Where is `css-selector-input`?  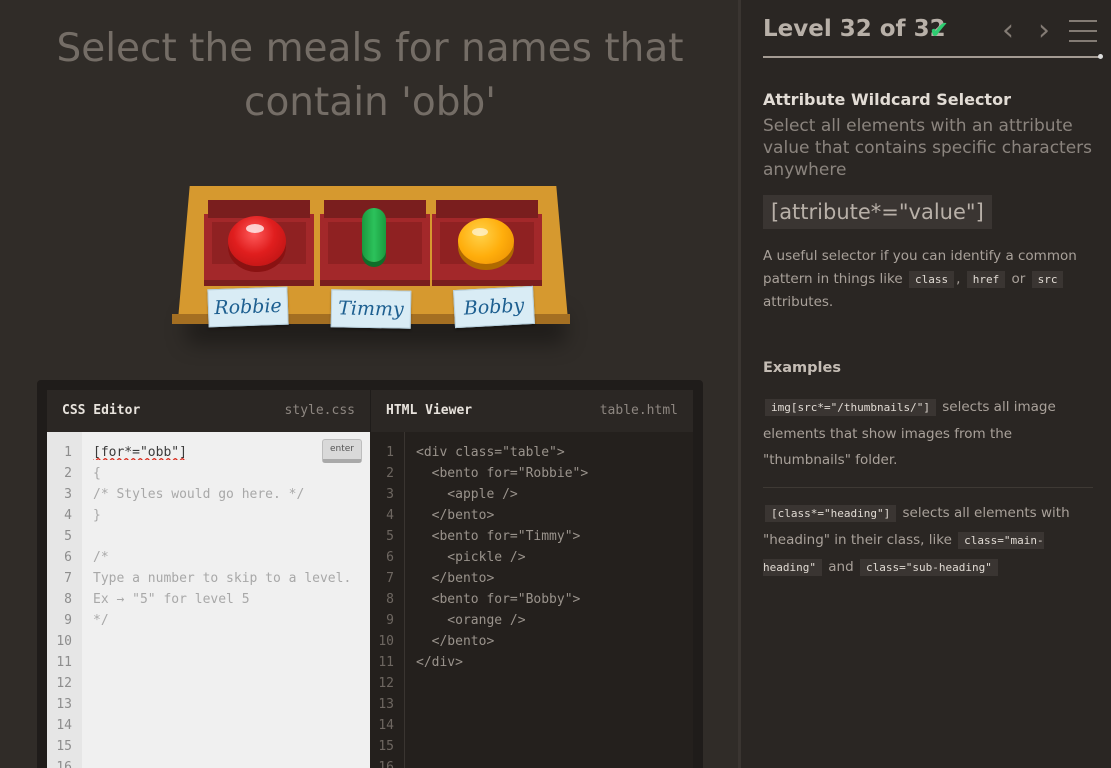 css-selector-input is located at coordinates (203, 452).